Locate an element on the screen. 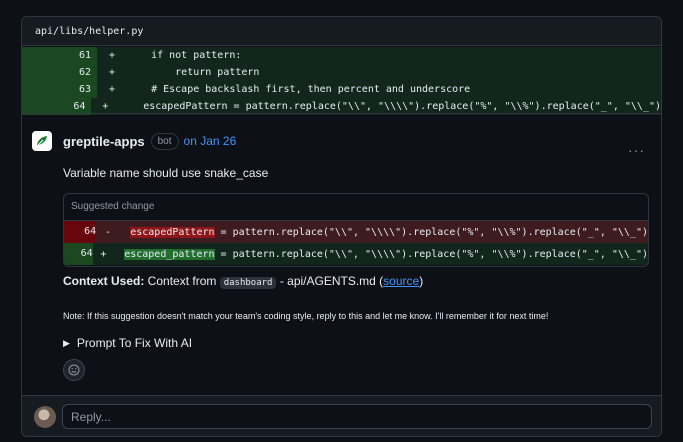 This screenshot has width=683, height=442. line-number: 63 is located at coordinates (84, 89).